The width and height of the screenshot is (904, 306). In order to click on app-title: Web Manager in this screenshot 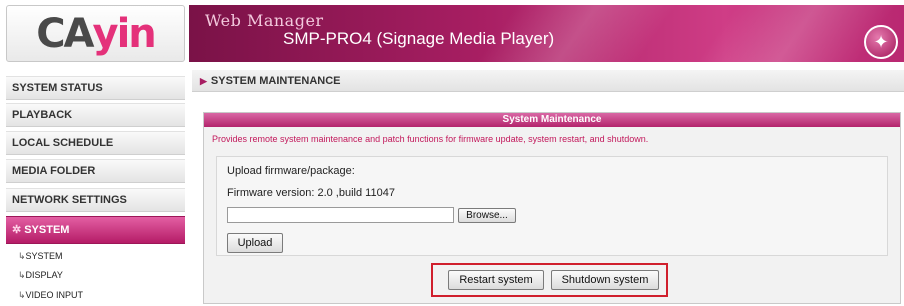, I will do `click(264, 20)`.